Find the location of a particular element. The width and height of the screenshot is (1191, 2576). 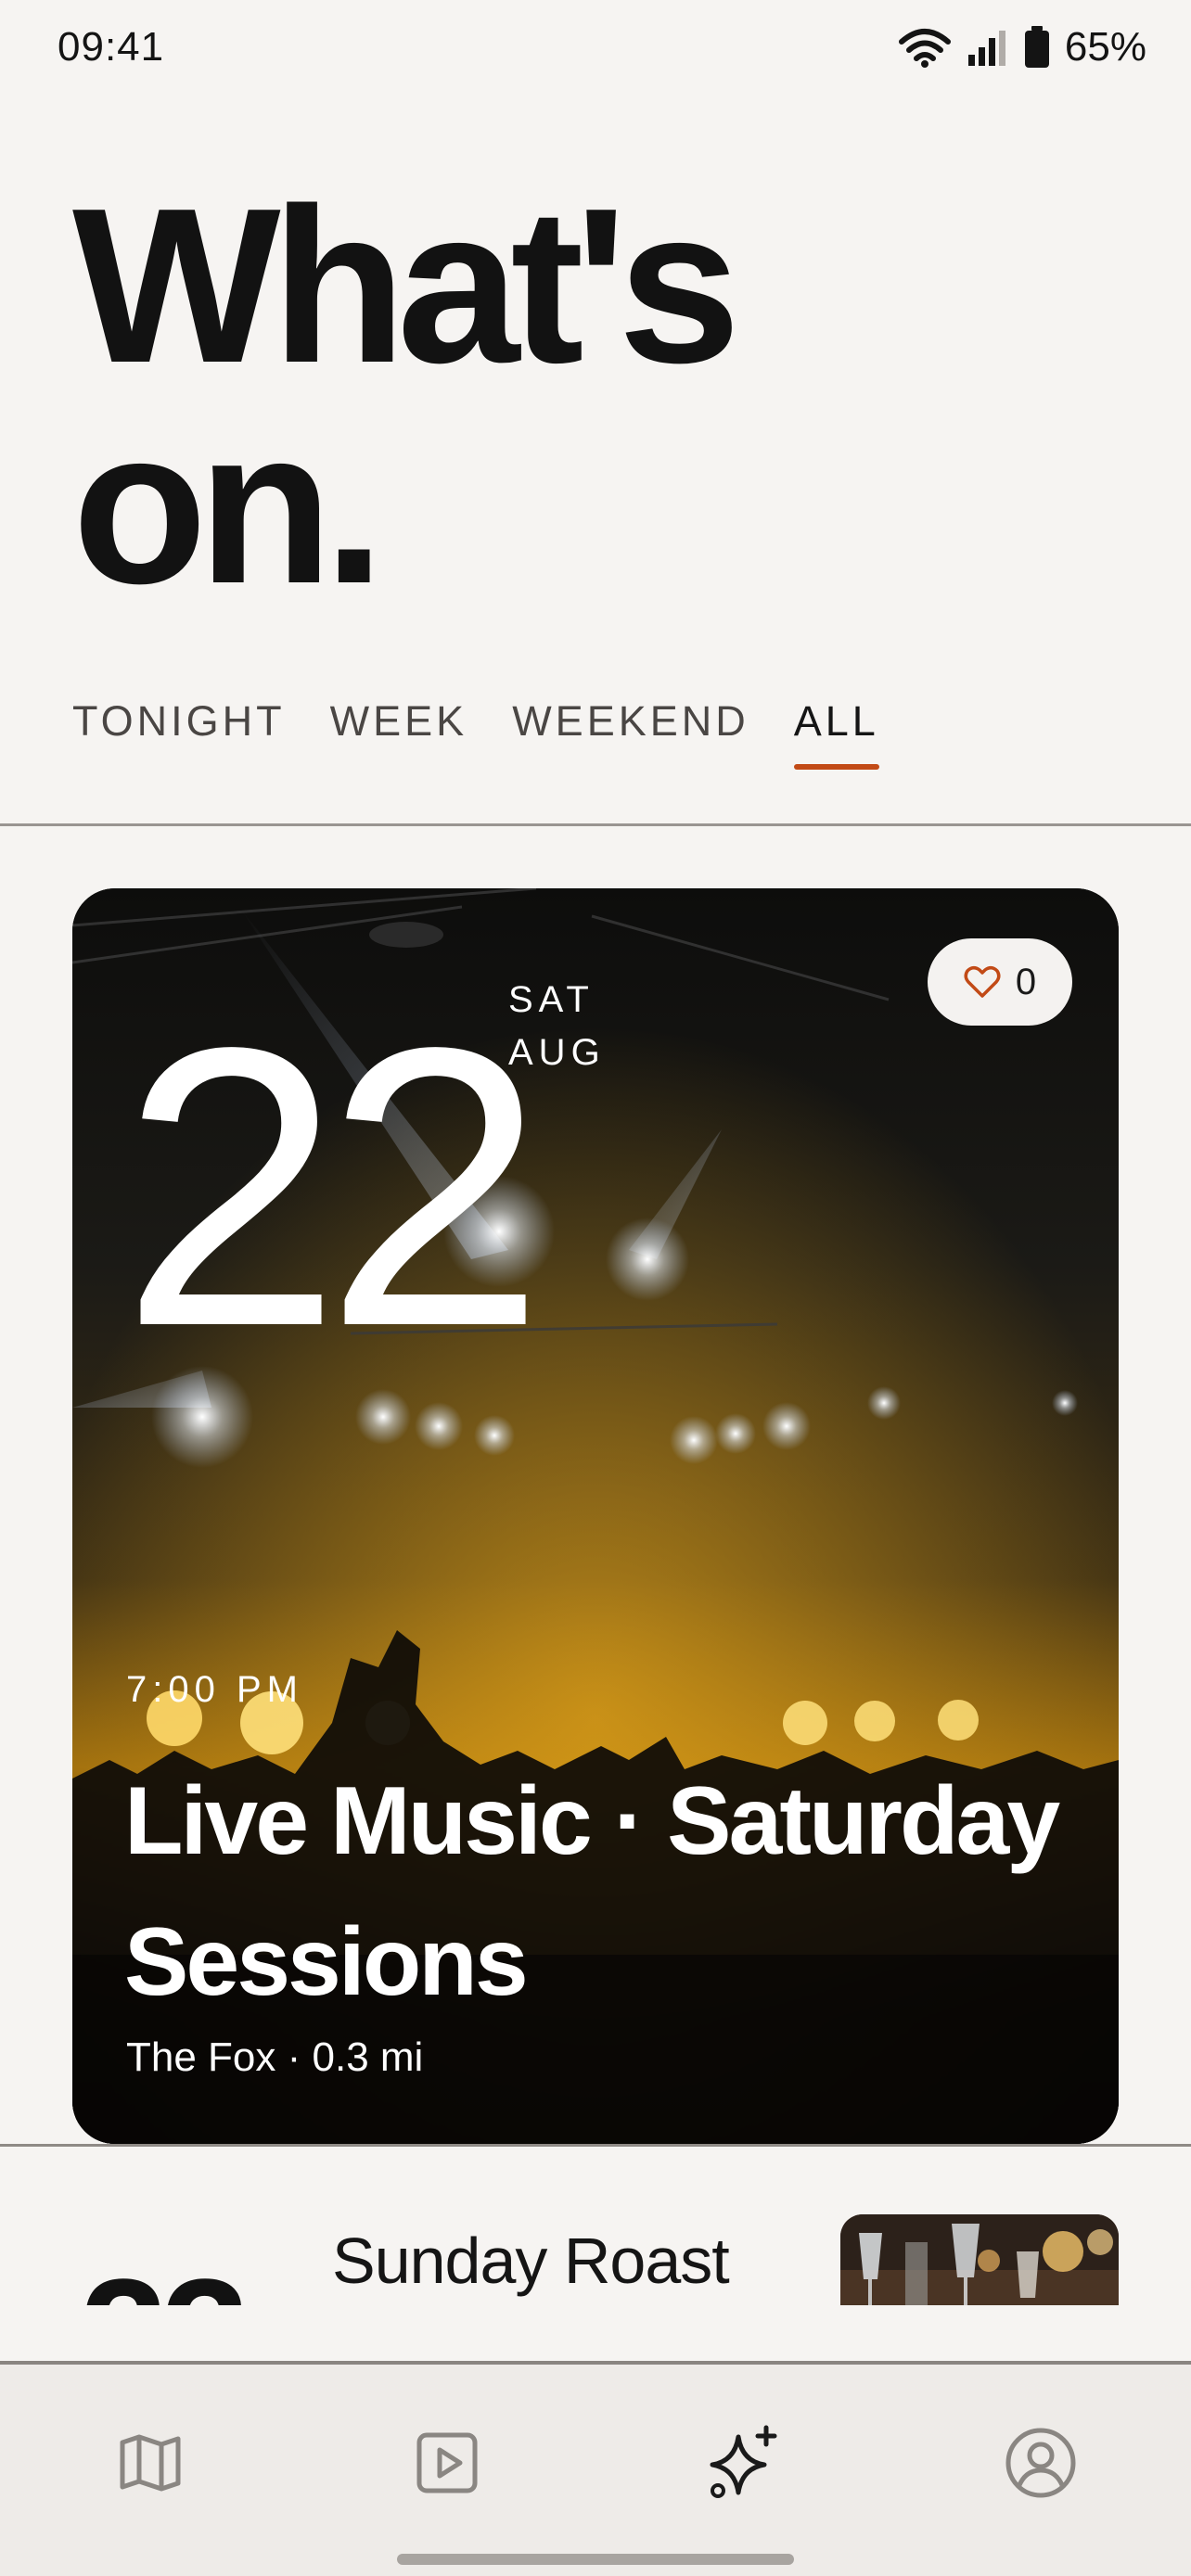

like-button: 0 is located at coordinates (1000, 982).